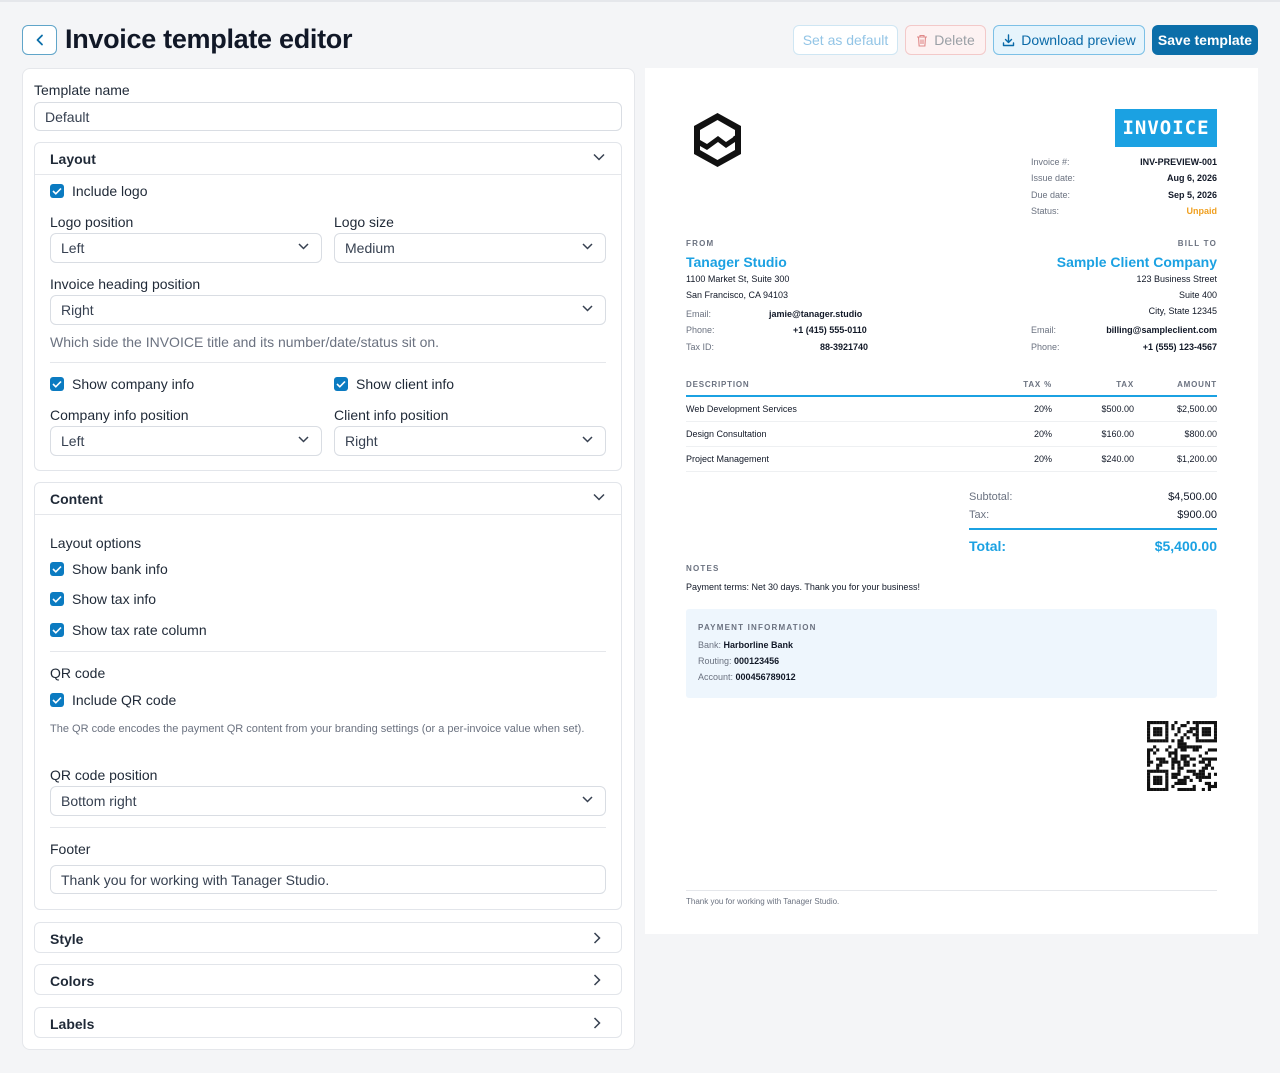 Image resolution: width=1280 pixels, height=1073 pixels. What do you see at coordinates (470, 248) in the screenshot?
I see `logo-size-select: Medium` at bounding box center [470, 248].